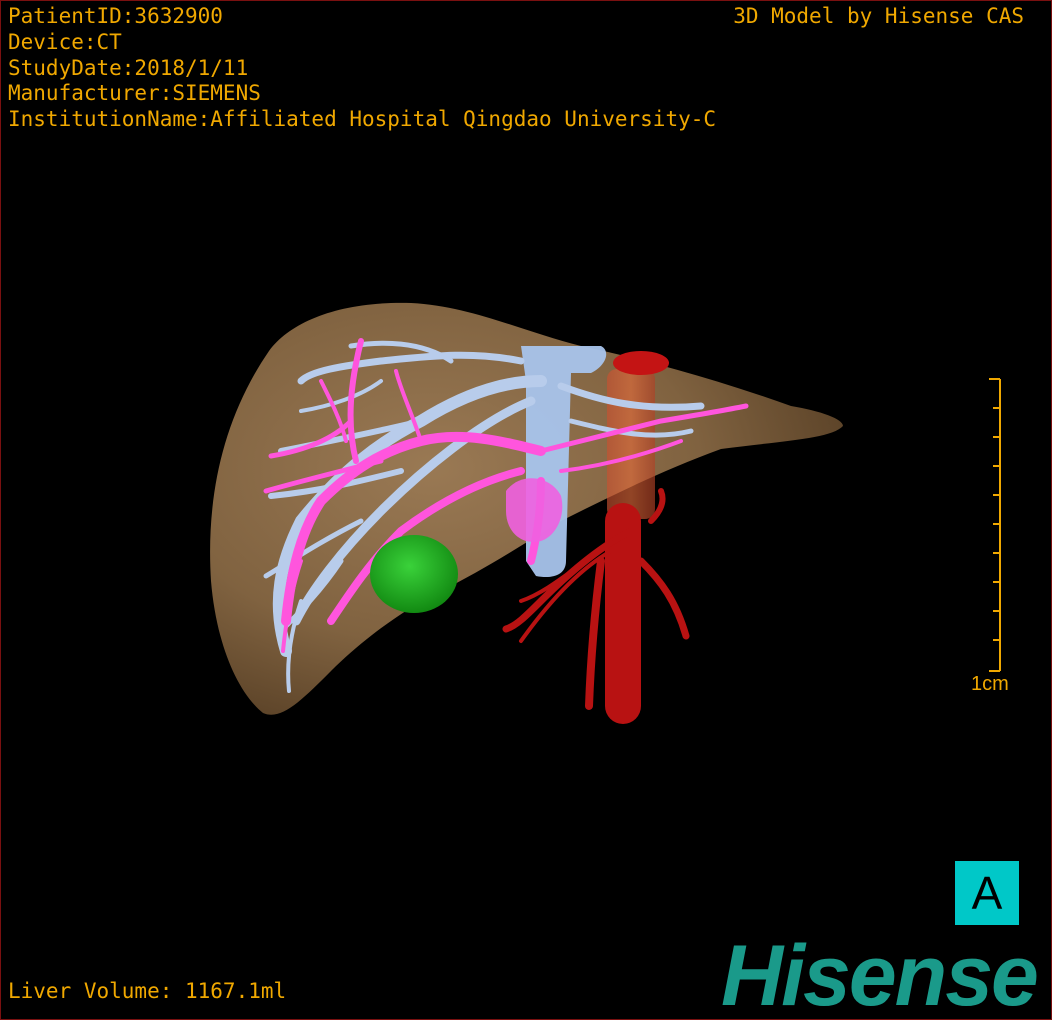  Describe the element at coordinates (990, 684) in the screenshot. I see `scale-label: 1cm` at that location.